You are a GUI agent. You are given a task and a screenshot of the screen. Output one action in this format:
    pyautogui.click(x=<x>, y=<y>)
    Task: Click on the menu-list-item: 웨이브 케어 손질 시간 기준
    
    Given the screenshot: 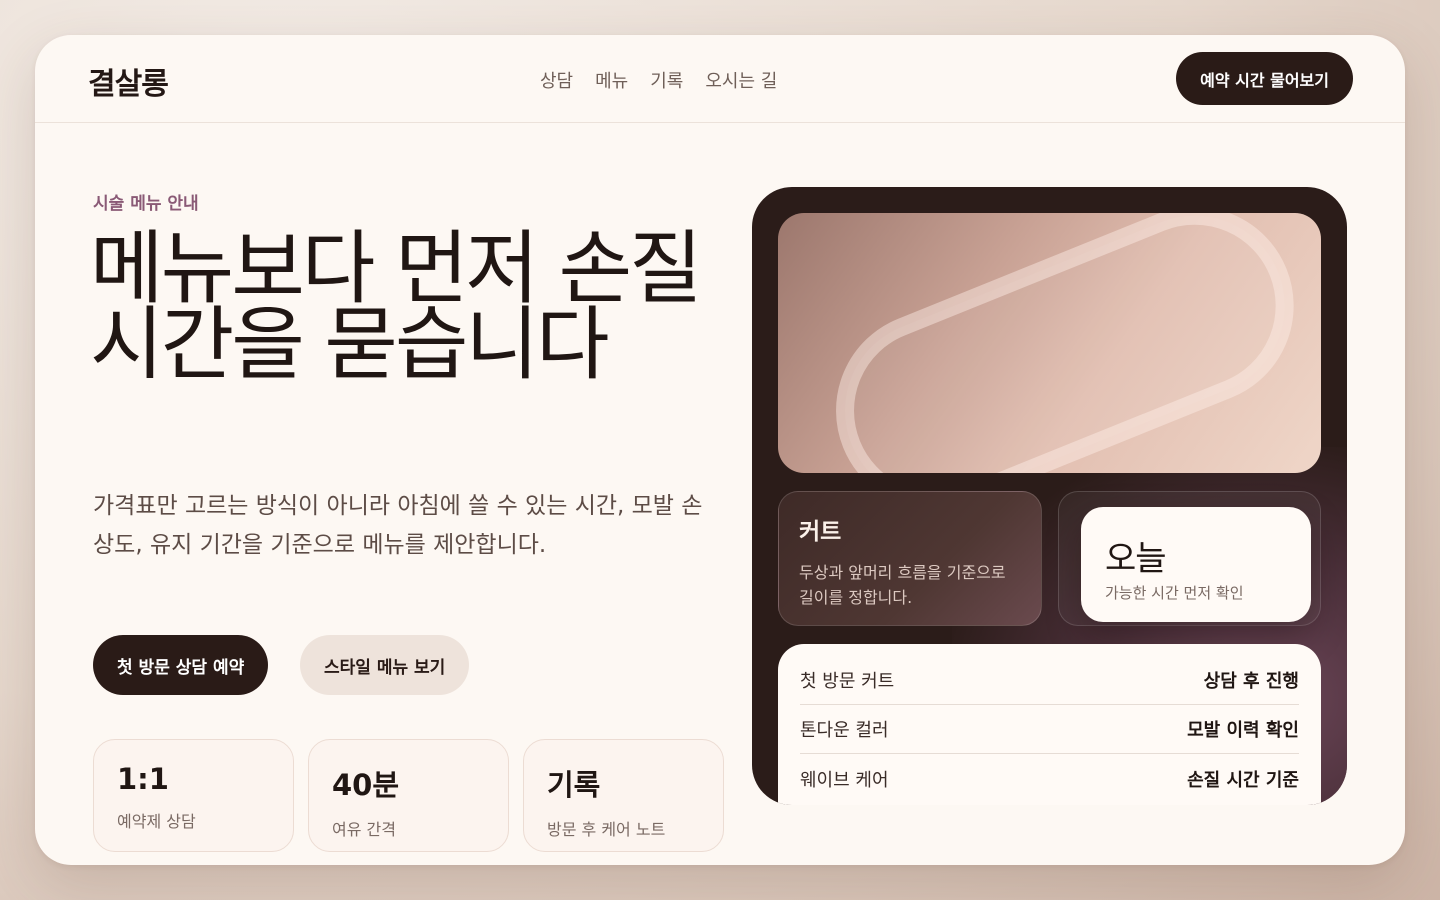 What is the action you would take?
    pyautogui.click(x=1049, y=778)
    